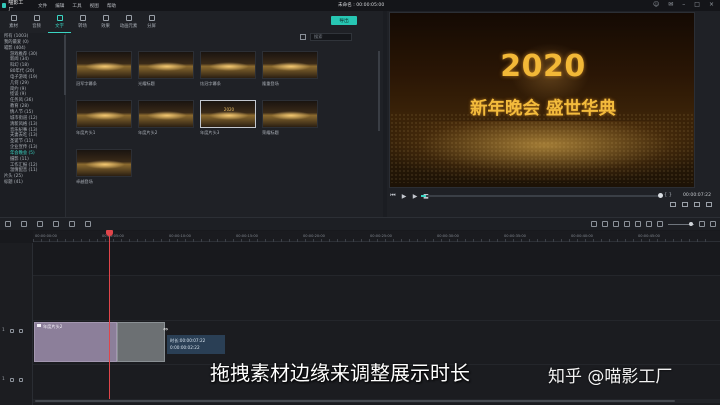  What do you see at coordinates (72, 224) in the screenshot?
I see `crop-icon` at bounding box center [72, 224].